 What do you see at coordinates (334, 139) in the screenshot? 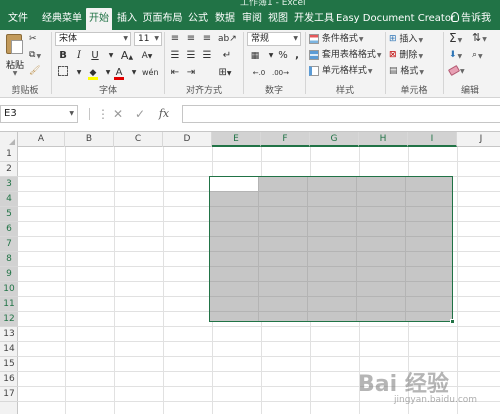
I see `column-header-g: G` at bounding box center [334, 139].